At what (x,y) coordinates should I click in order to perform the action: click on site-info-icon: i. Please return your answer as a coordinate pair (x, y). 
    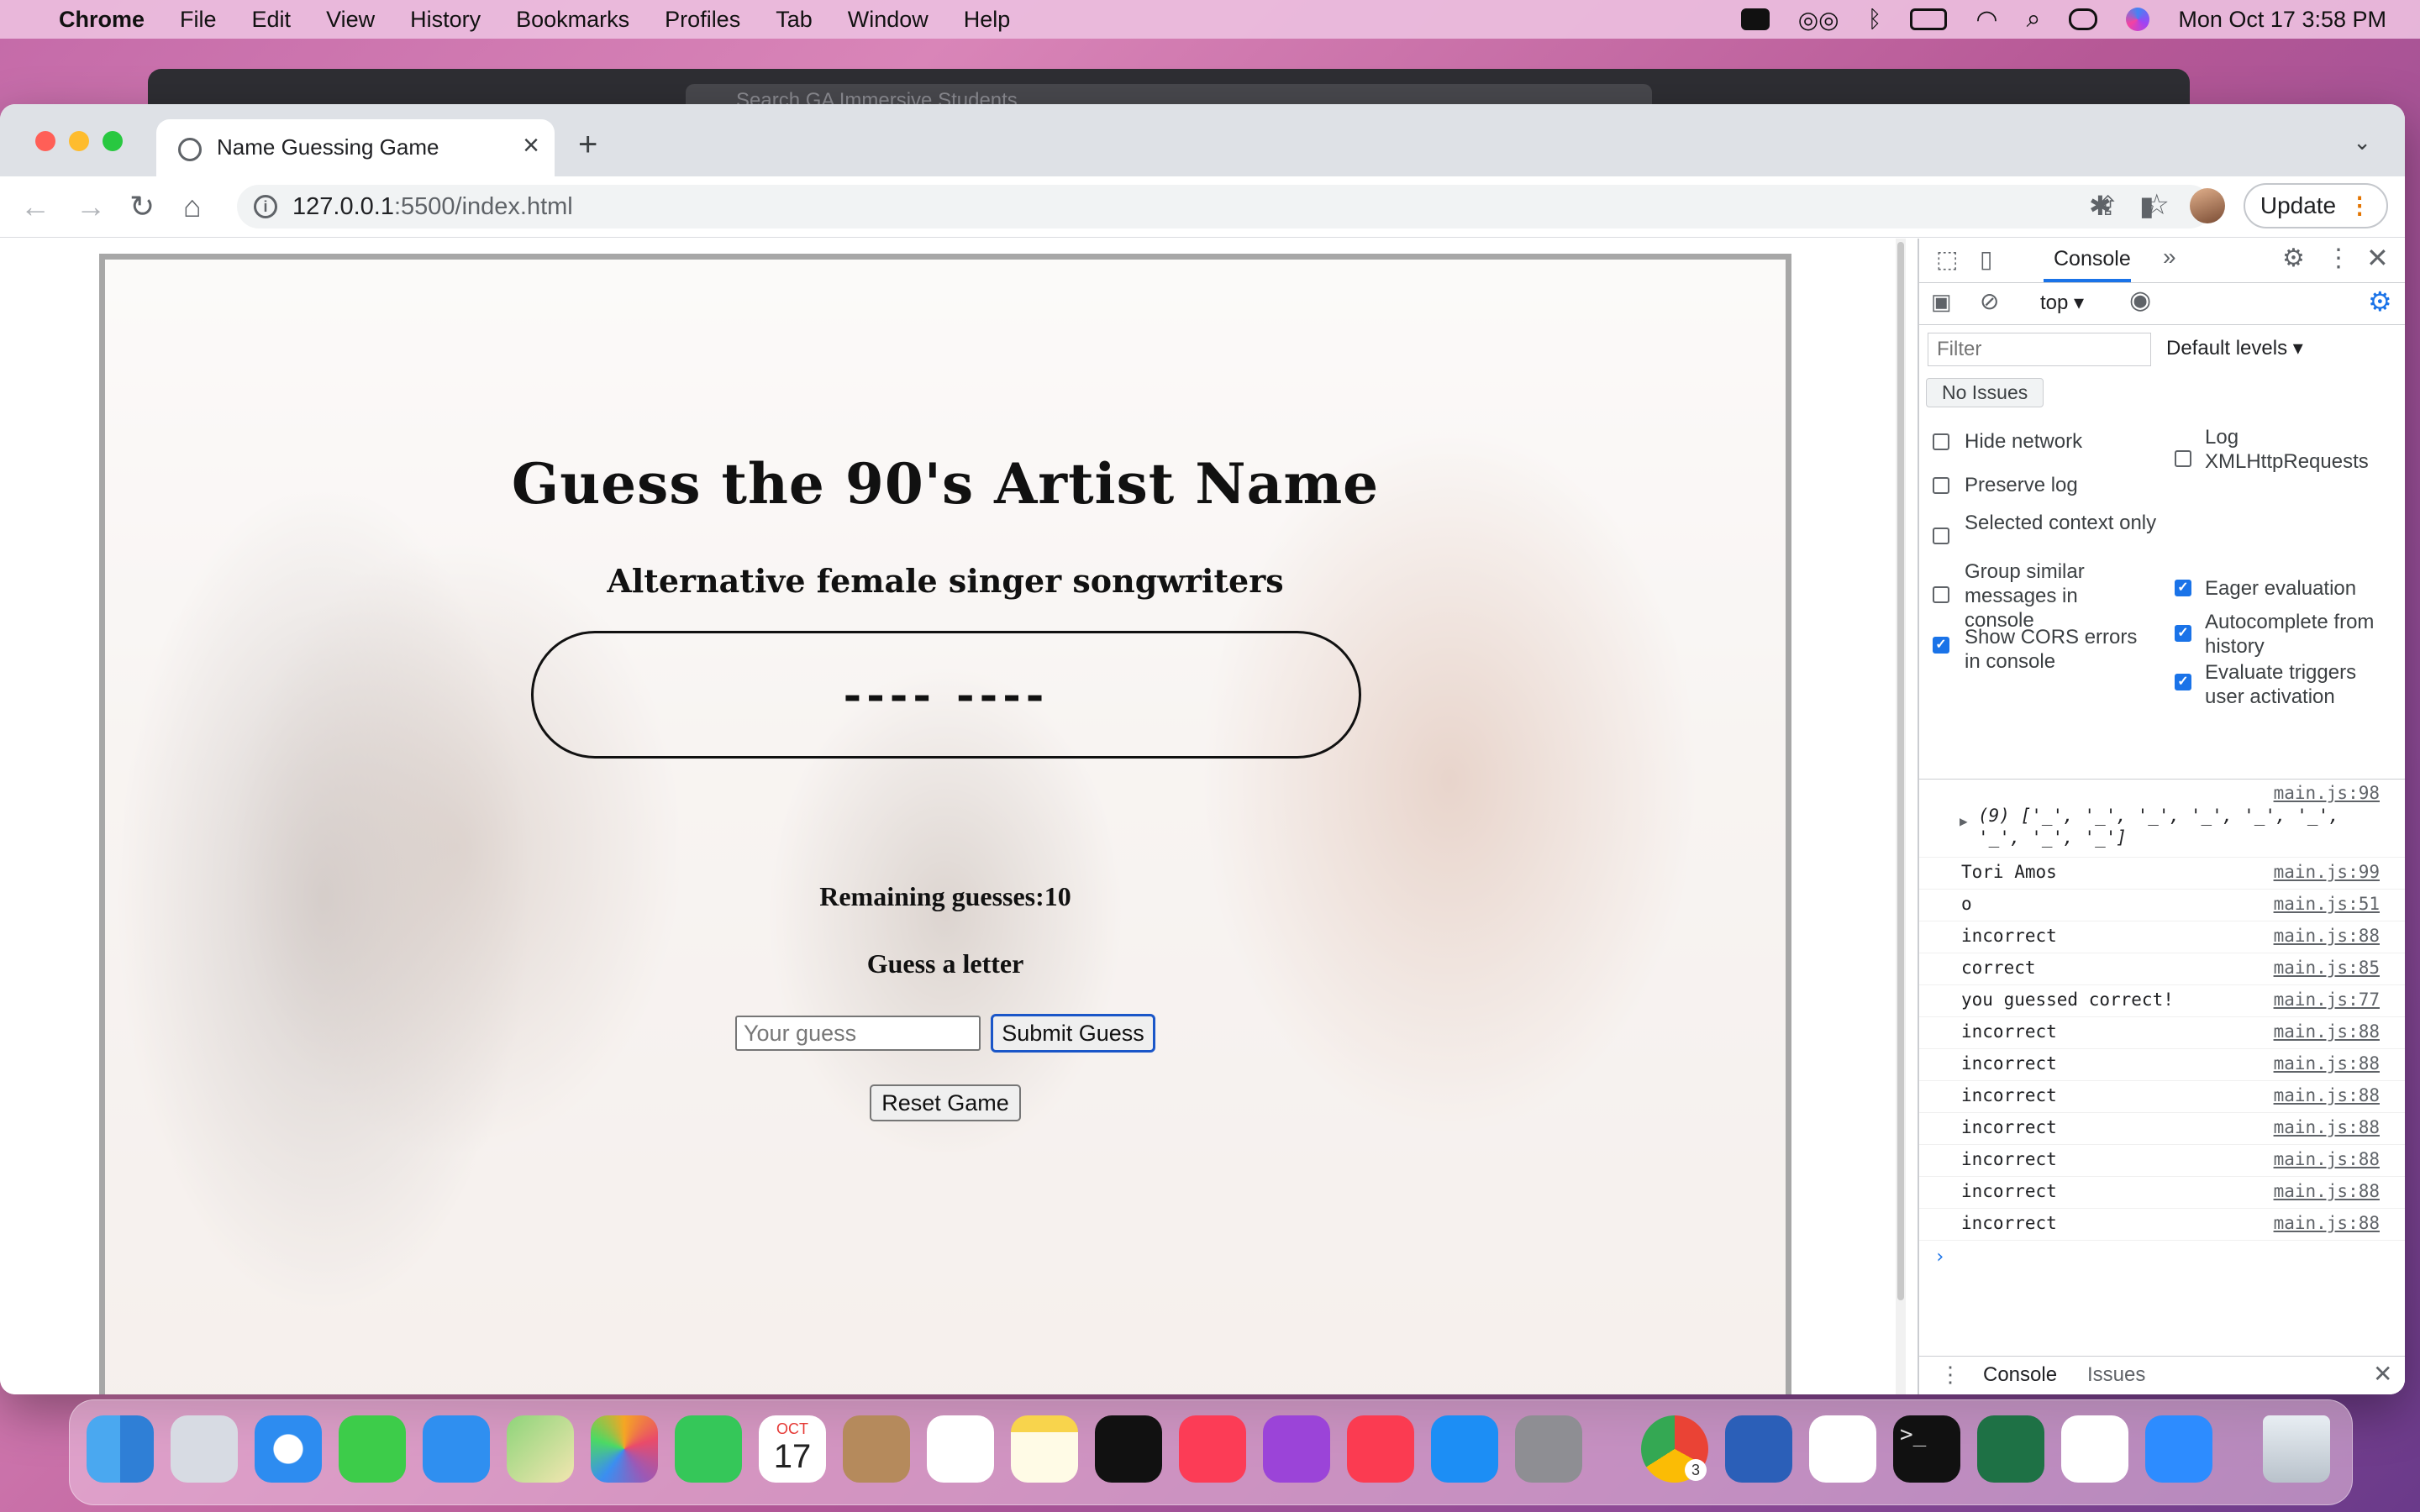
    Looking at the image, I should click on (265, 206).